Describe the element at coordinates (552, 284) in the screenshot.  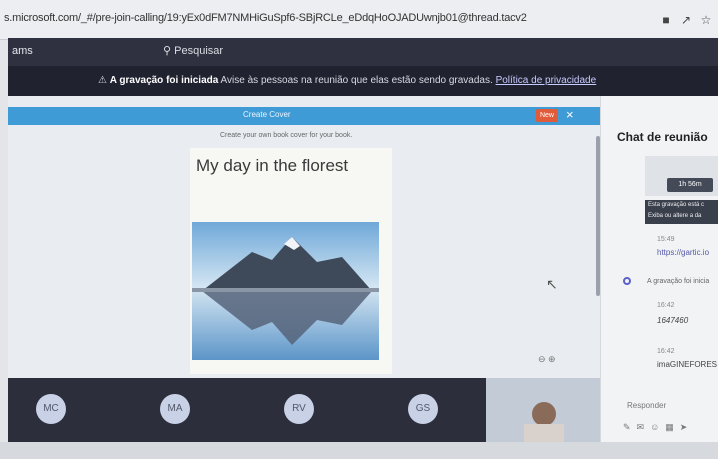
I see `cursor-icon: ↖` at that location.